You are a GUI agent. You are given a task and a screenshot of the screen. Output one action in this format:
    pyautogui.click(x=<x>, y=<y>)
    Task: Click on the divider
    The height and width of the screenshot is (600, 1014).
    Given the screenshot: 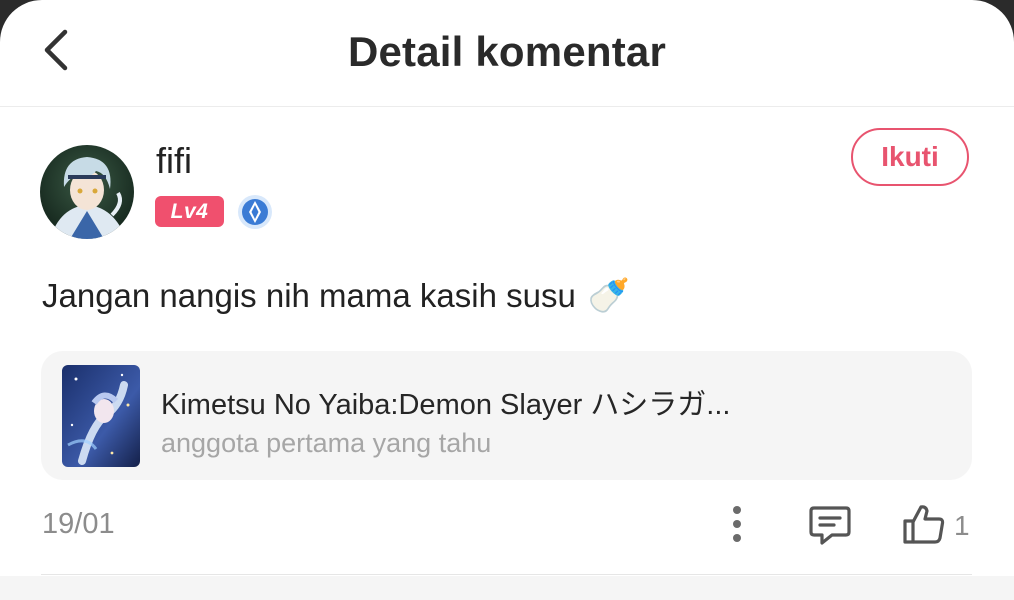 What is the action you would take?
    pyautogui.click(x=506, y=574)
    